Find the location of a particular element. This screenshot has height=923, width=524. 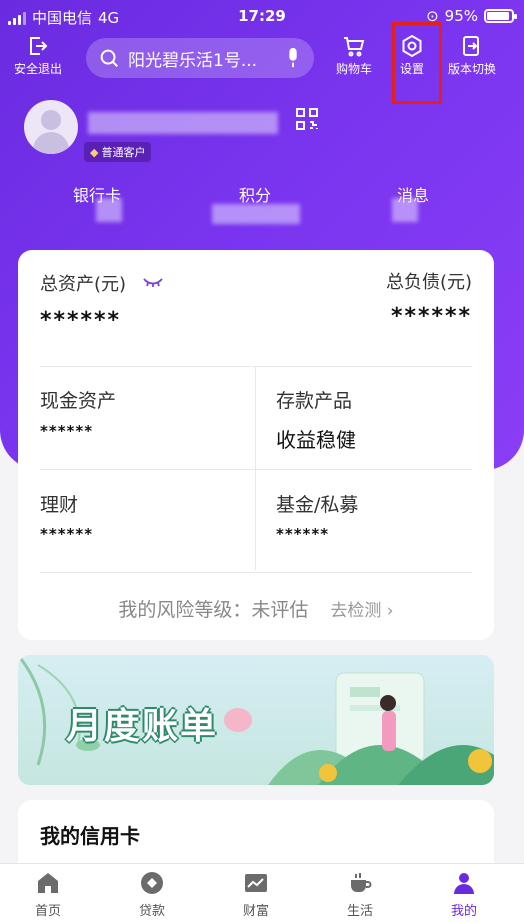

avatar is located at coordinates (51, 127).